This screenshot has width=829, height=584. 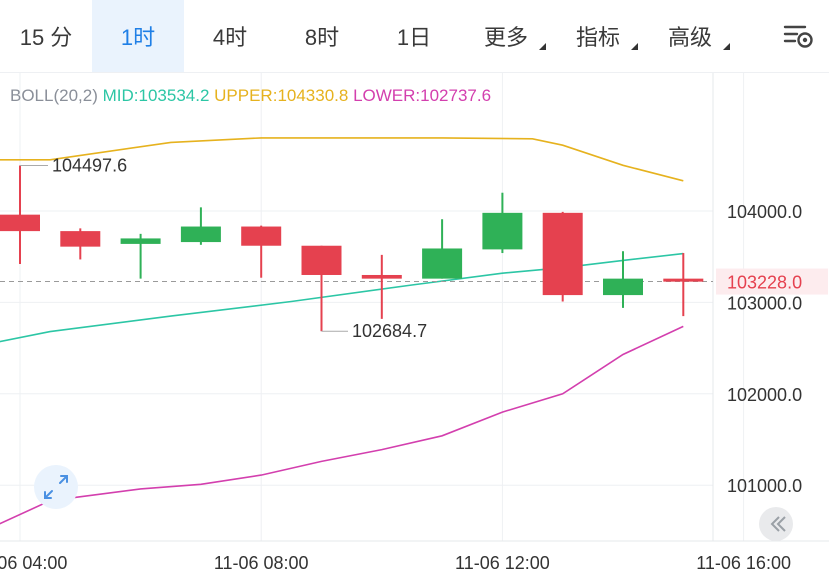 I want to click on tab-label: 指标, so click(x=597, y=37).